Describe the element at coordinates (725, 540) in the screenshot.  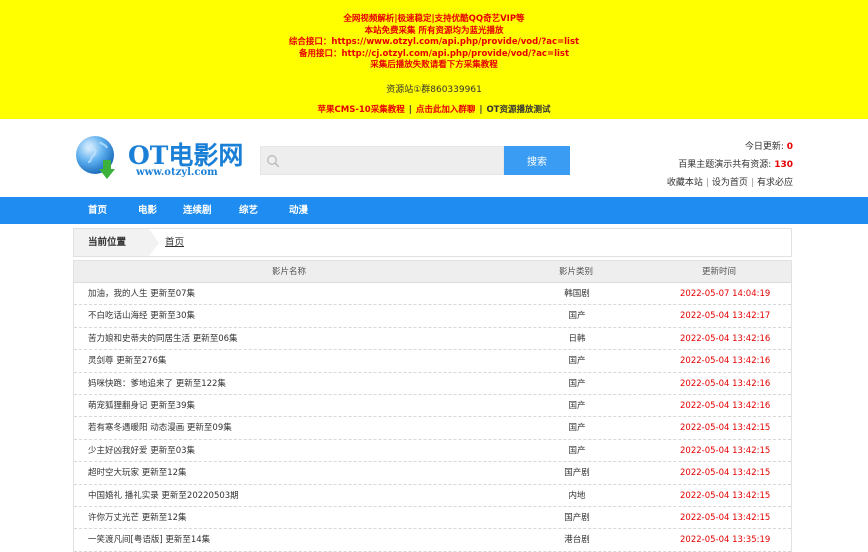
I see `video-update-time: 2022-05-04 13:35:19` at that location.